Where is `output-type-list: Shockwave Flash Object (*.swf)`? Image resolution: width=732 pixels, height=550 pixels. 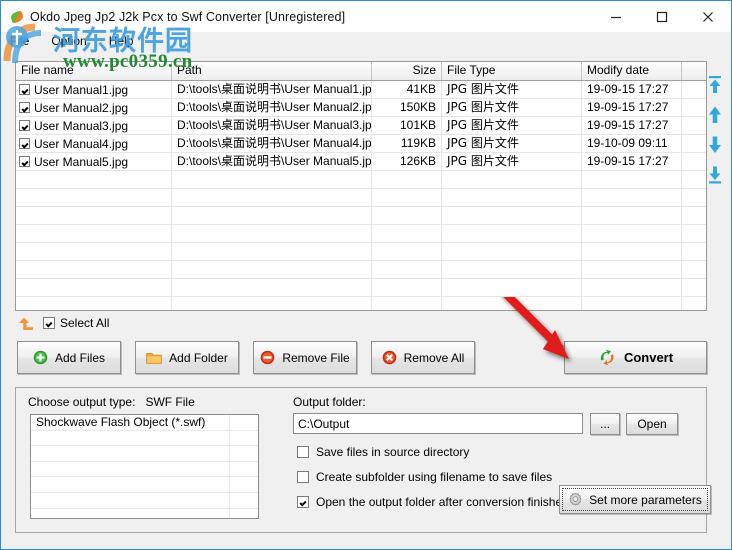
output-type-list: Shockwave Flash Object (*.swf) is located at coordinates (144, 466).